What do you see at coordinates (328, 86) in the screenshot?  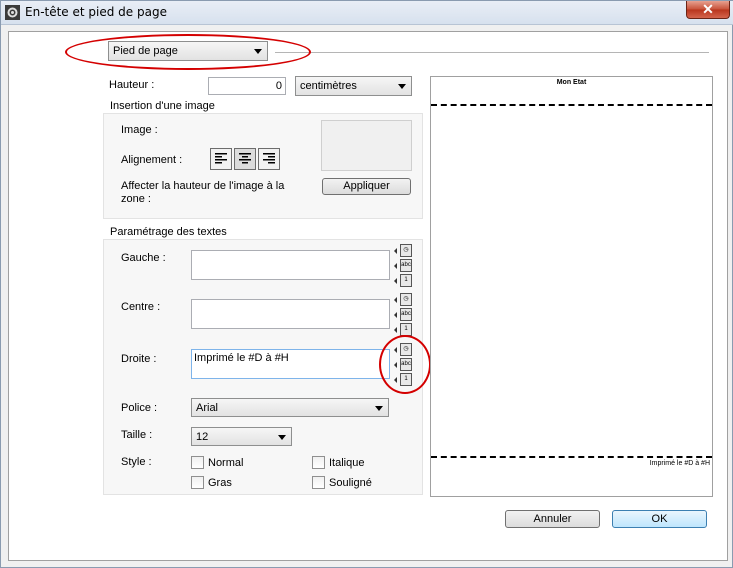 I see `unit-select-value: centimètres` at bounding box center [328, 86].